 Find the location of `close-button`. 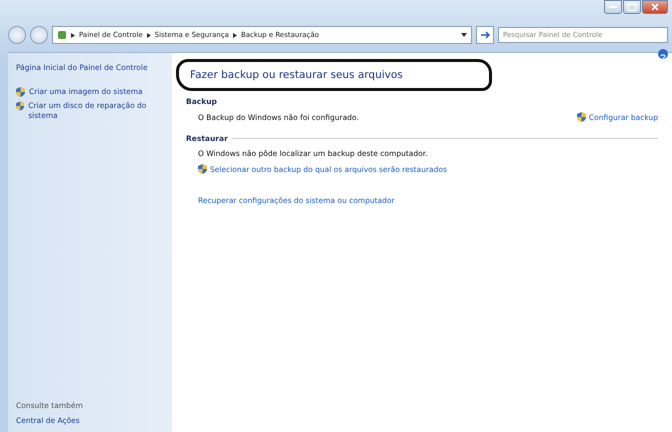

close-button is located at coordinates (655, 7).